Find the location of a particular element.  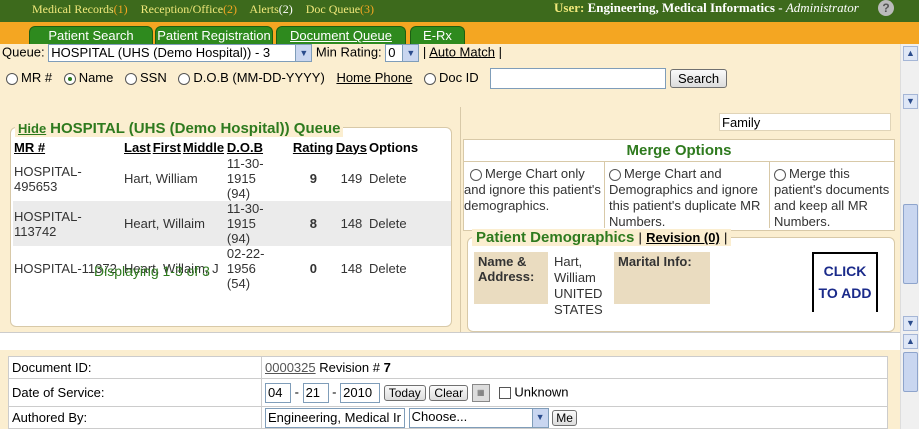

search-option-name: Name is located at coordinates (88, 77).